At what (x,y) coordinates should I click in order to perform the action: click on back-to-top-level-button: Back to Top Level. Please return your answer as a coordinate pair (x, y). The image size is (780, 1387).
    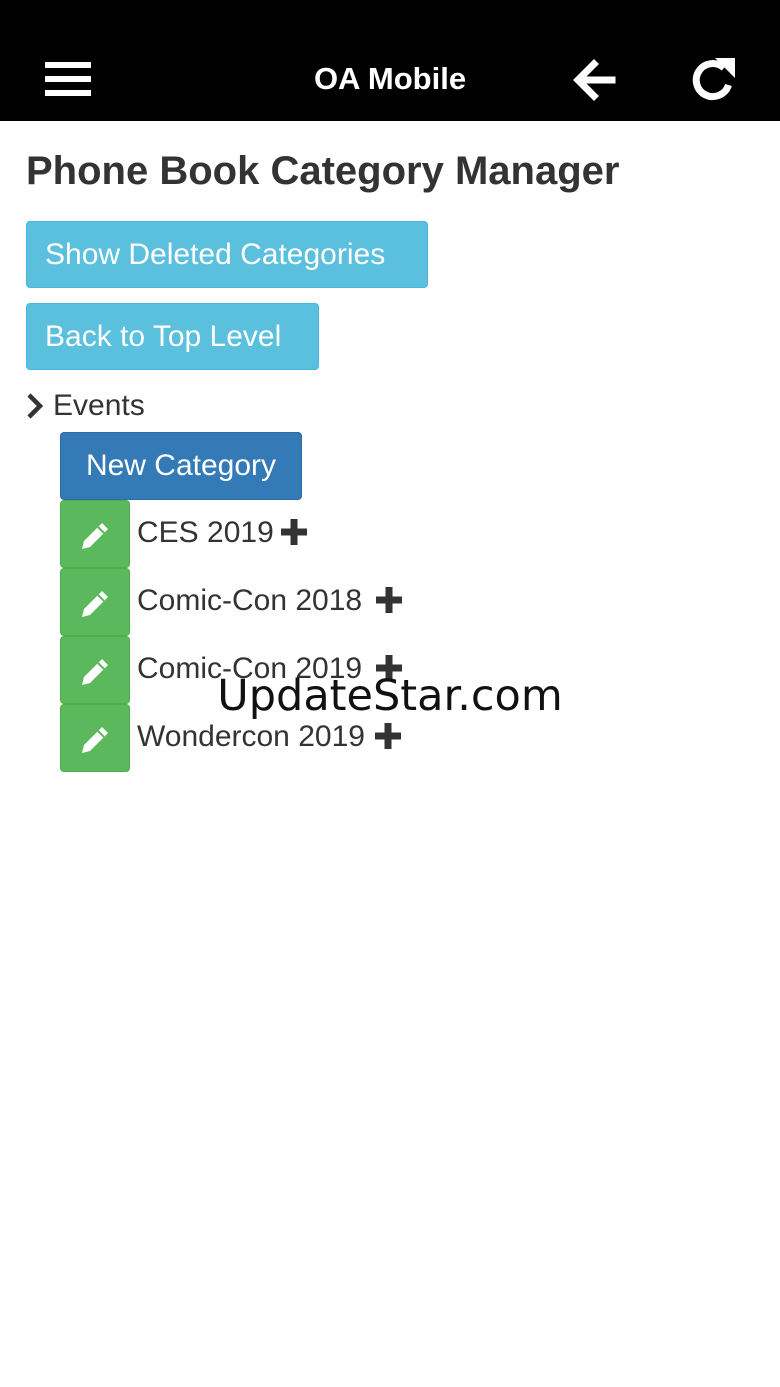
    Looking at the image, I should click on (172, 336).